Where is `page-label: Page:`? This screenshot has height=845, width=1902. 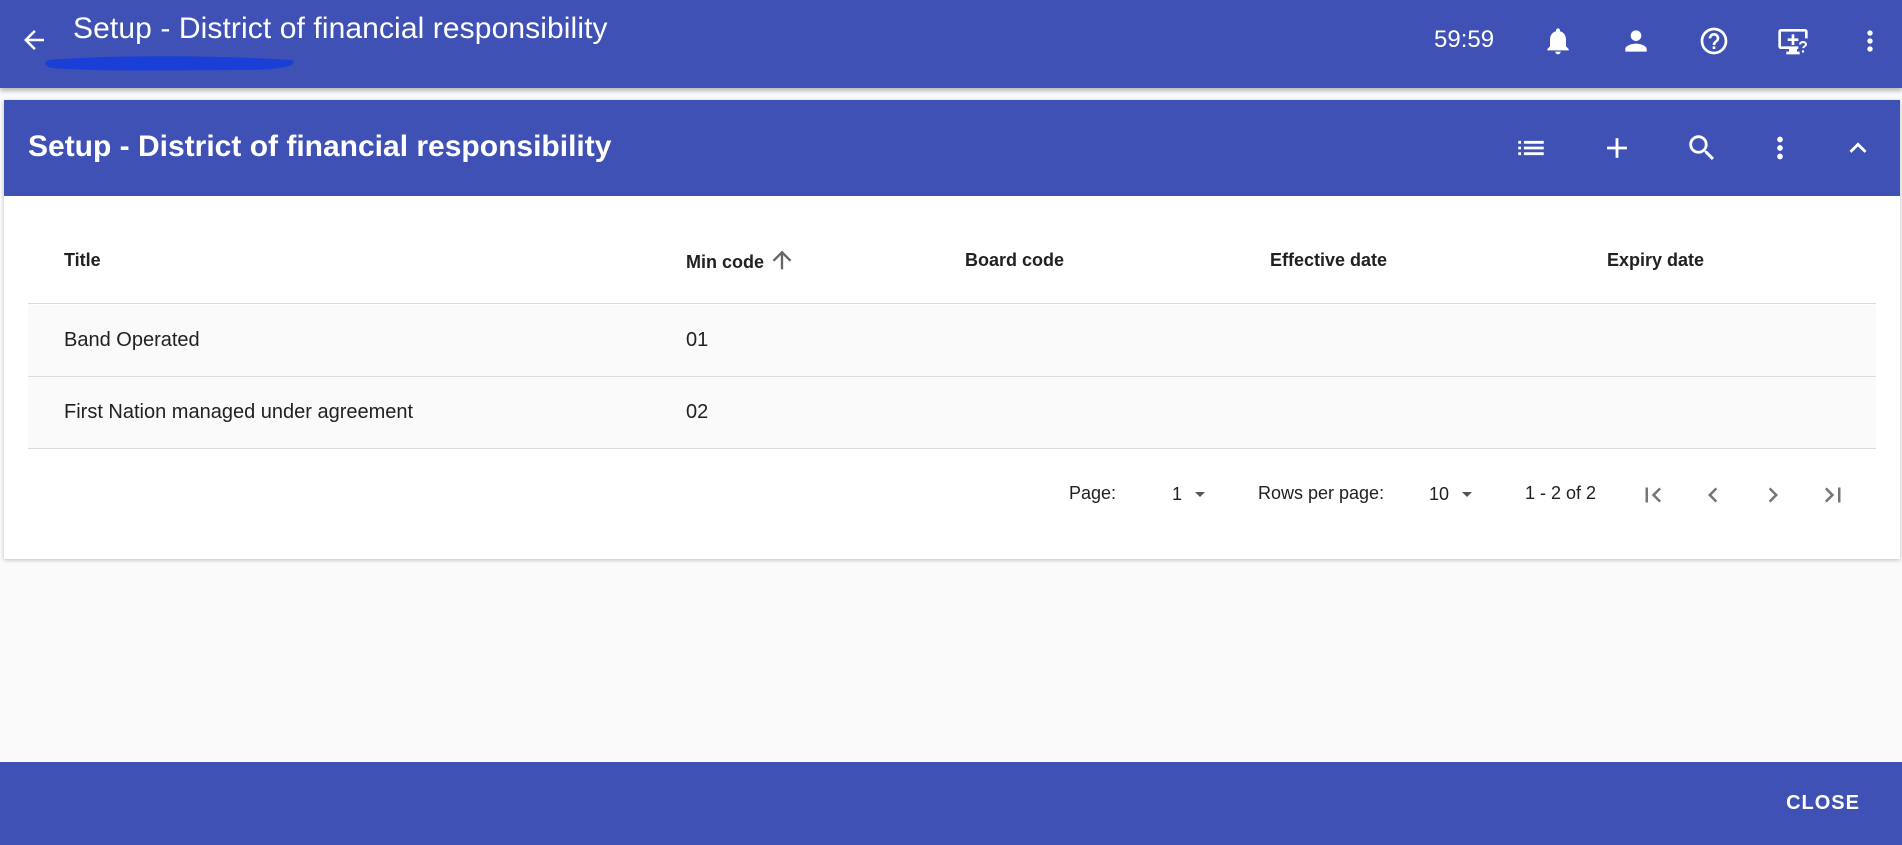 page-label: Page: is located at coordinates (1093, 493).